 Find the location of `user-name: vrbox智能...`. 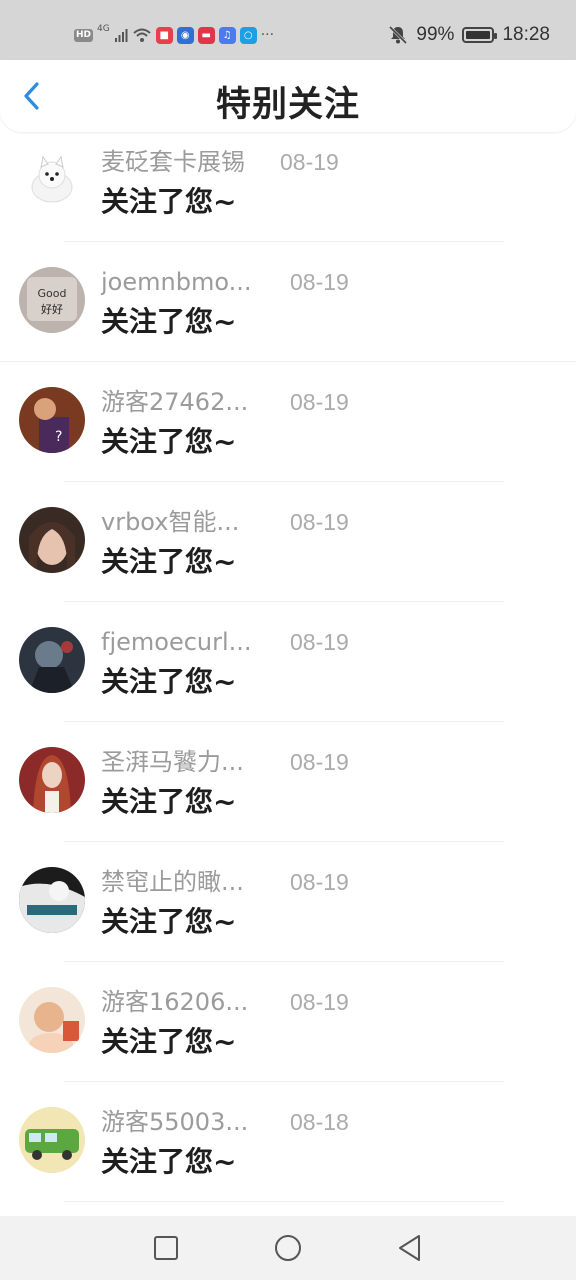

user-name: vrbox智能... is located at coordinates (186, 522).